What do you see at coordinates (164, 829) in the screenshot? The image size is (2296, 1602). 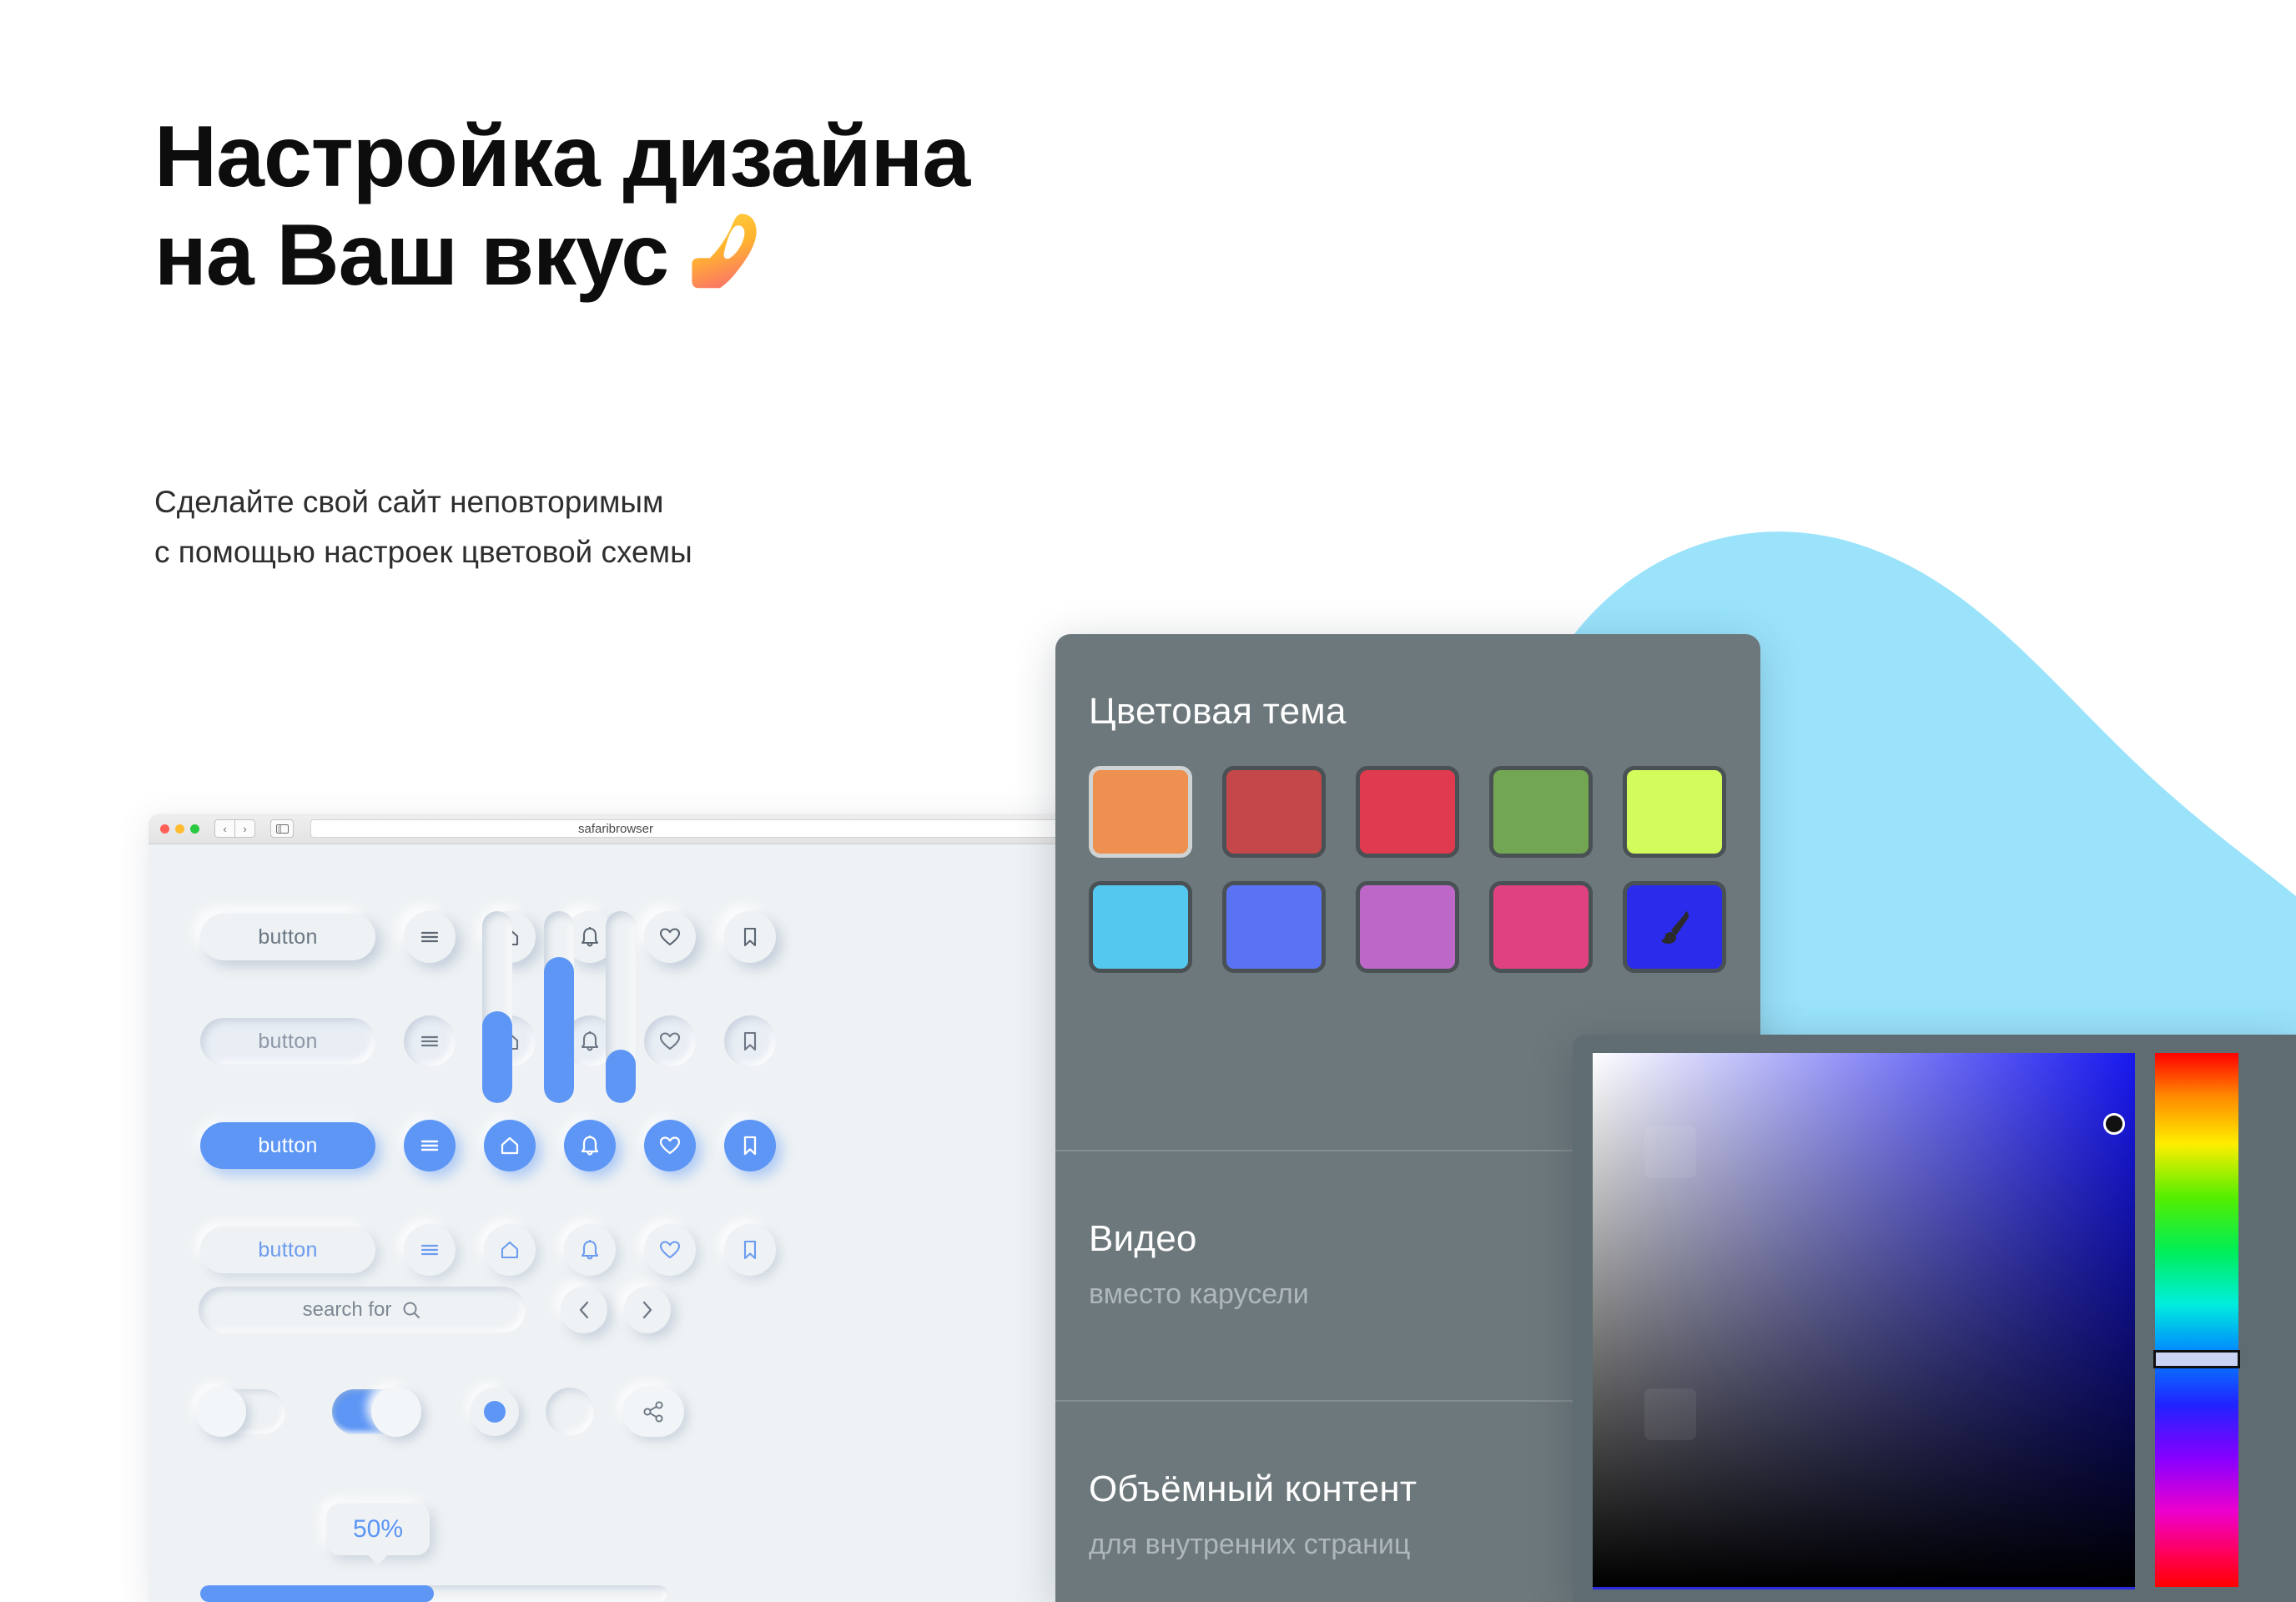 I see `close-window-button` at bounding box center [164, 829].